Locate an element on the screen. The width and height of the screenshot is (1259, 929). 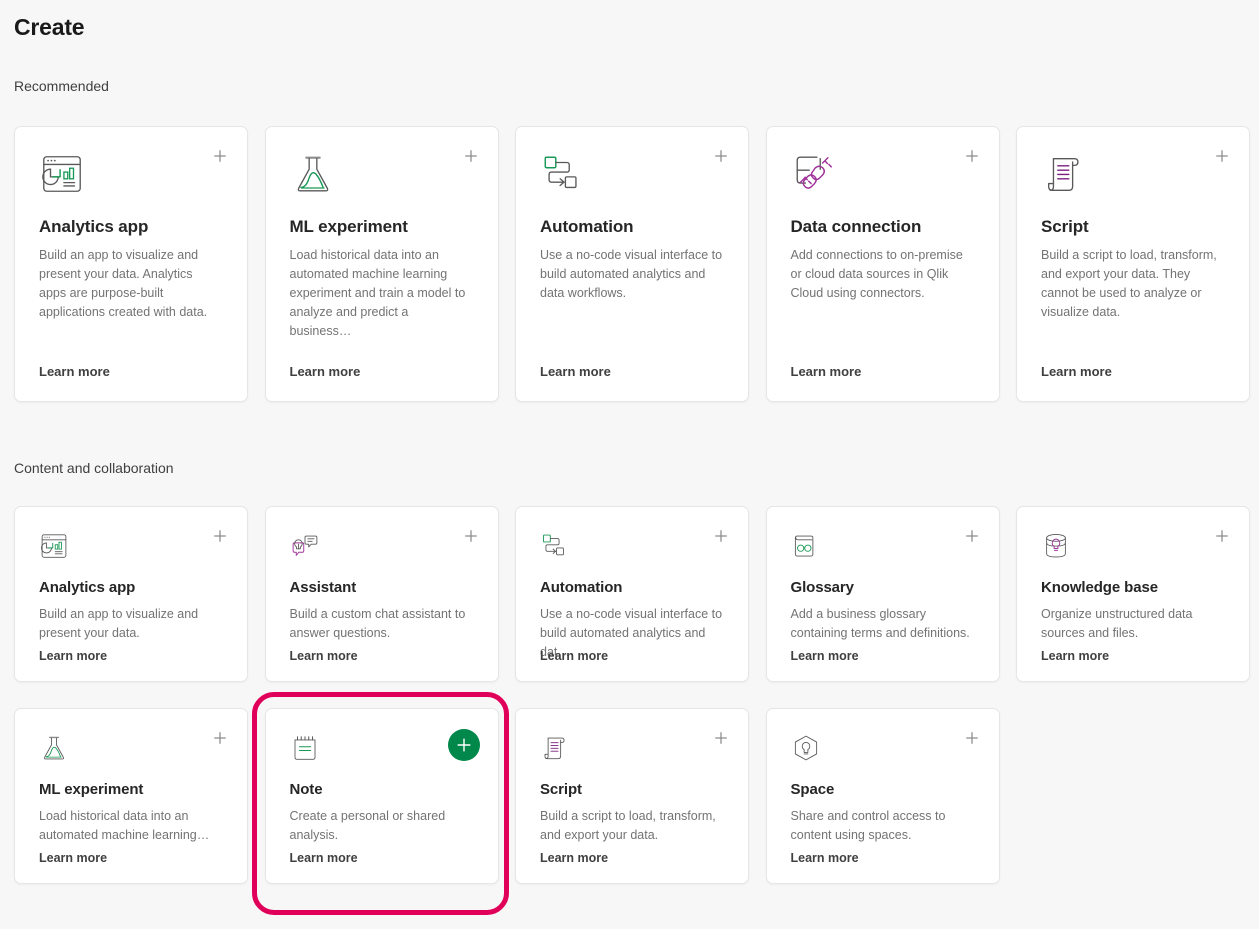
card-description: Create a personal or shared analysis. is located at coordinates (367, 825).